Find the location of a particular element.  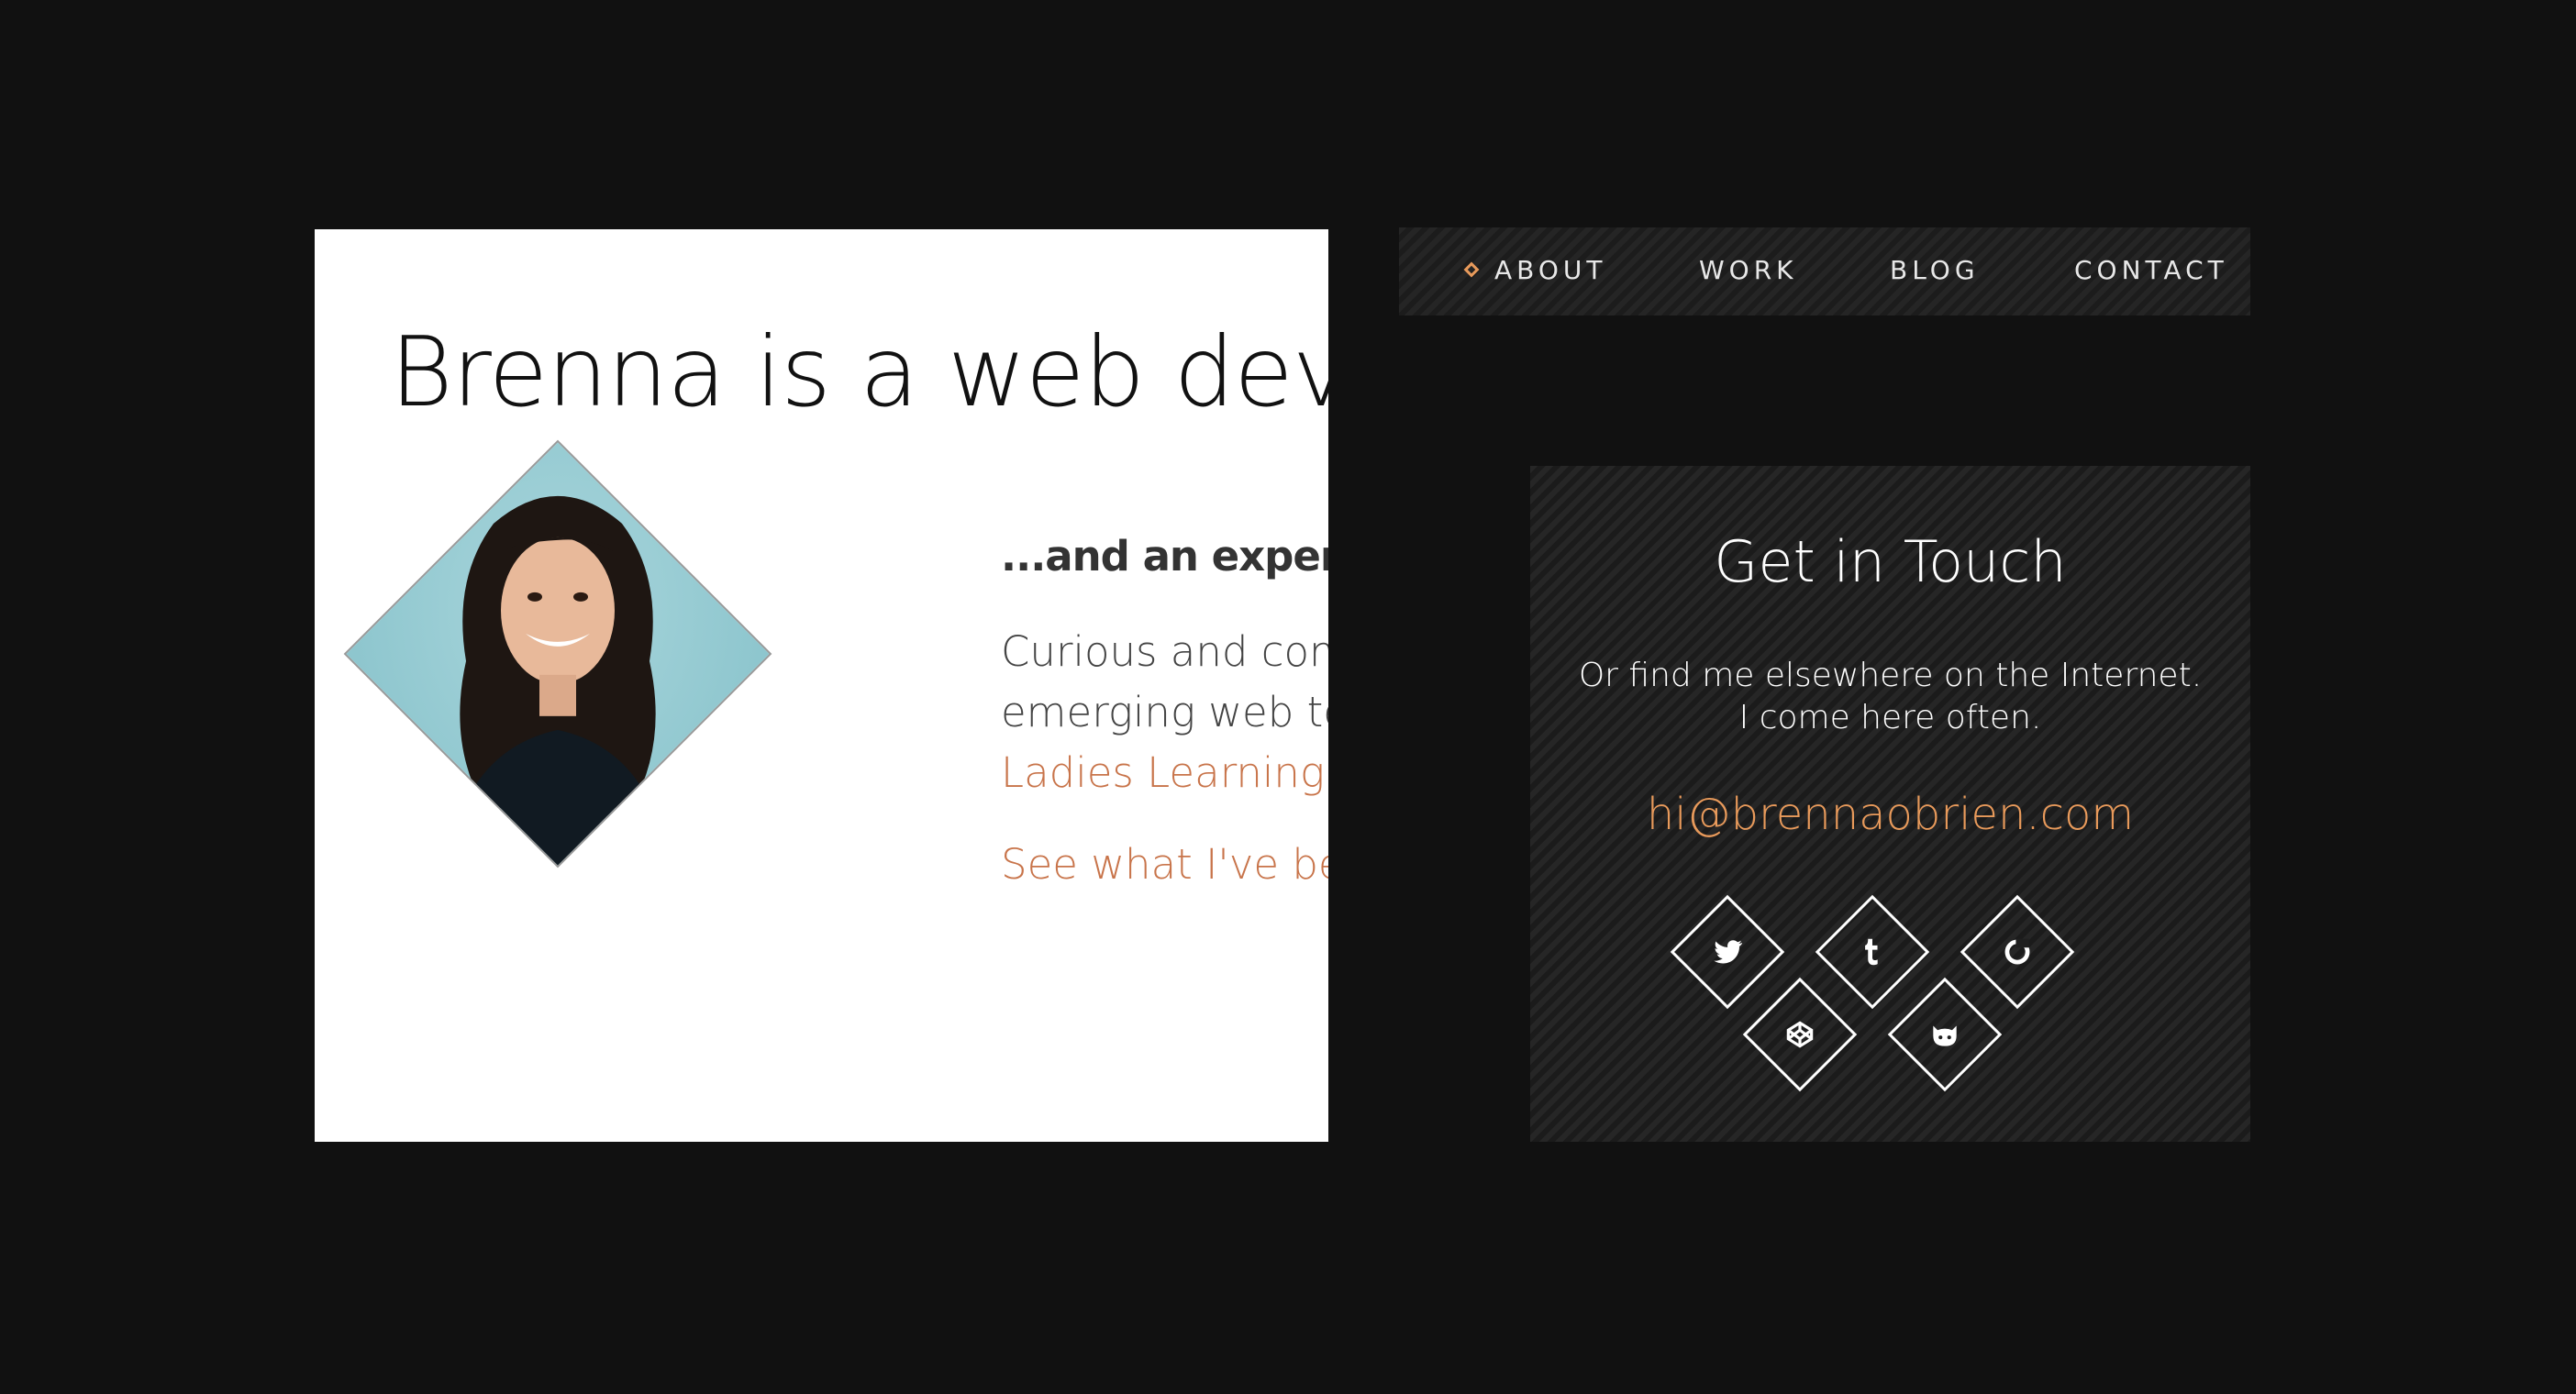

main-nav: ABOUT WORK BLOG CONTACT is located at coordinates (1824, 271).